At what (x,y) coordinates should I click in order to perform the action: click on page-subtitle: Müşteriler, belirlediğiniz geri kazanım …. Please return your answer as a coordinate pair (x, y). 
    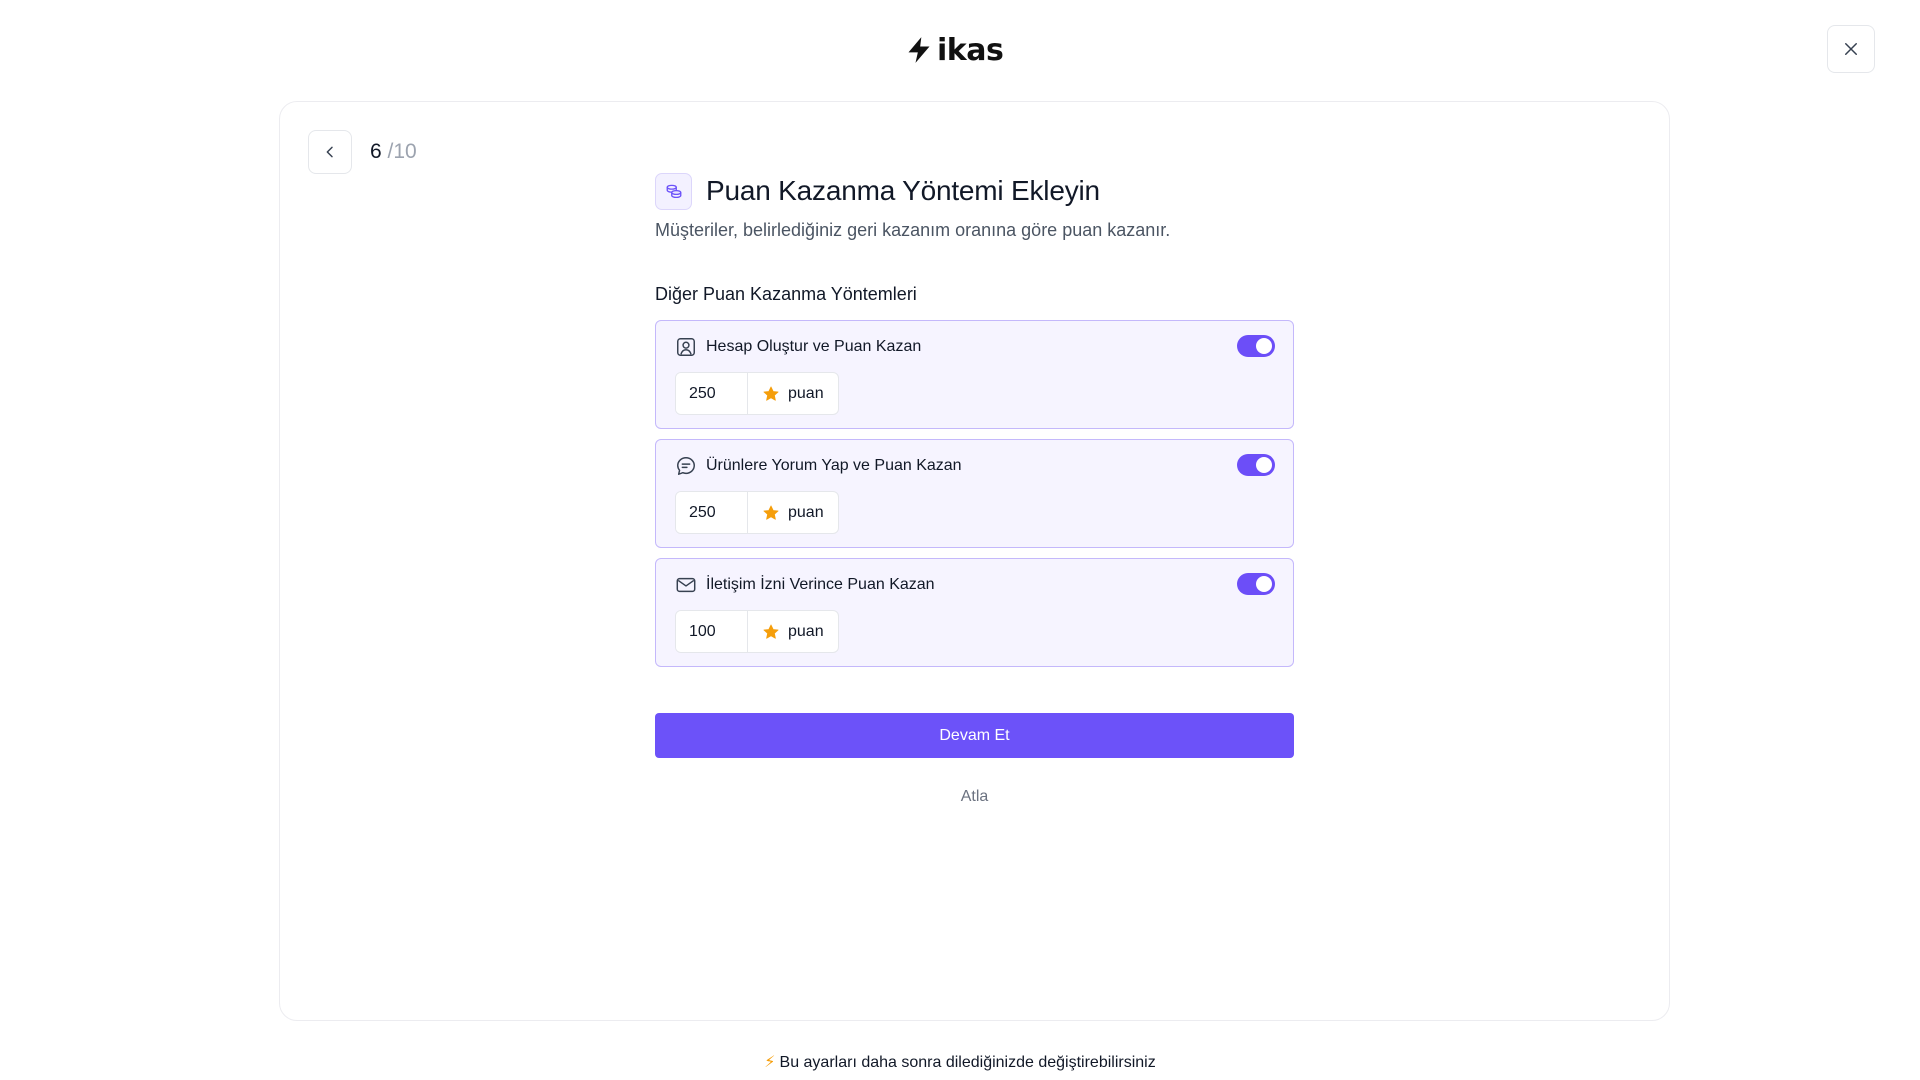
    Looking at the image, I should click on (913, 230).